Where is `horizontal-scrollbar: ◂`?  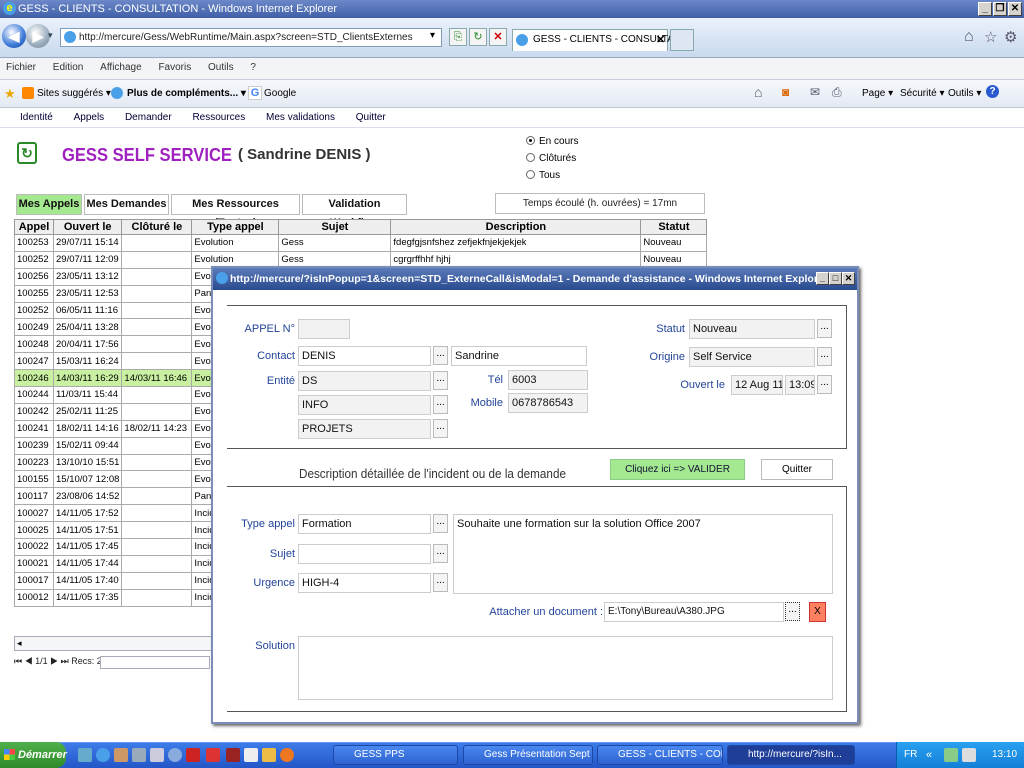
horizontal-scrollbar: ◂ is located at coordinates (113, 643).